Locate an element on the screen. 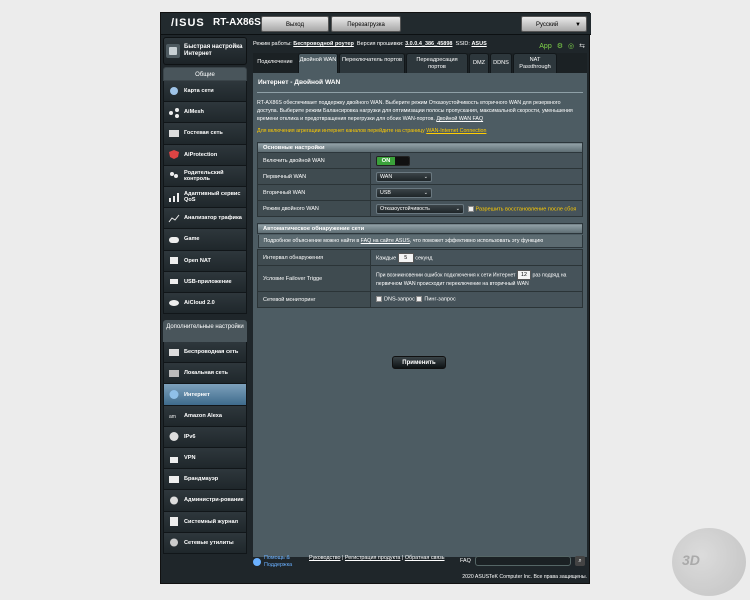 The width and height of the screenshot is (750, 600). sidebar-item-firewall: Брандмауэр is located at coordinates (205, 480).